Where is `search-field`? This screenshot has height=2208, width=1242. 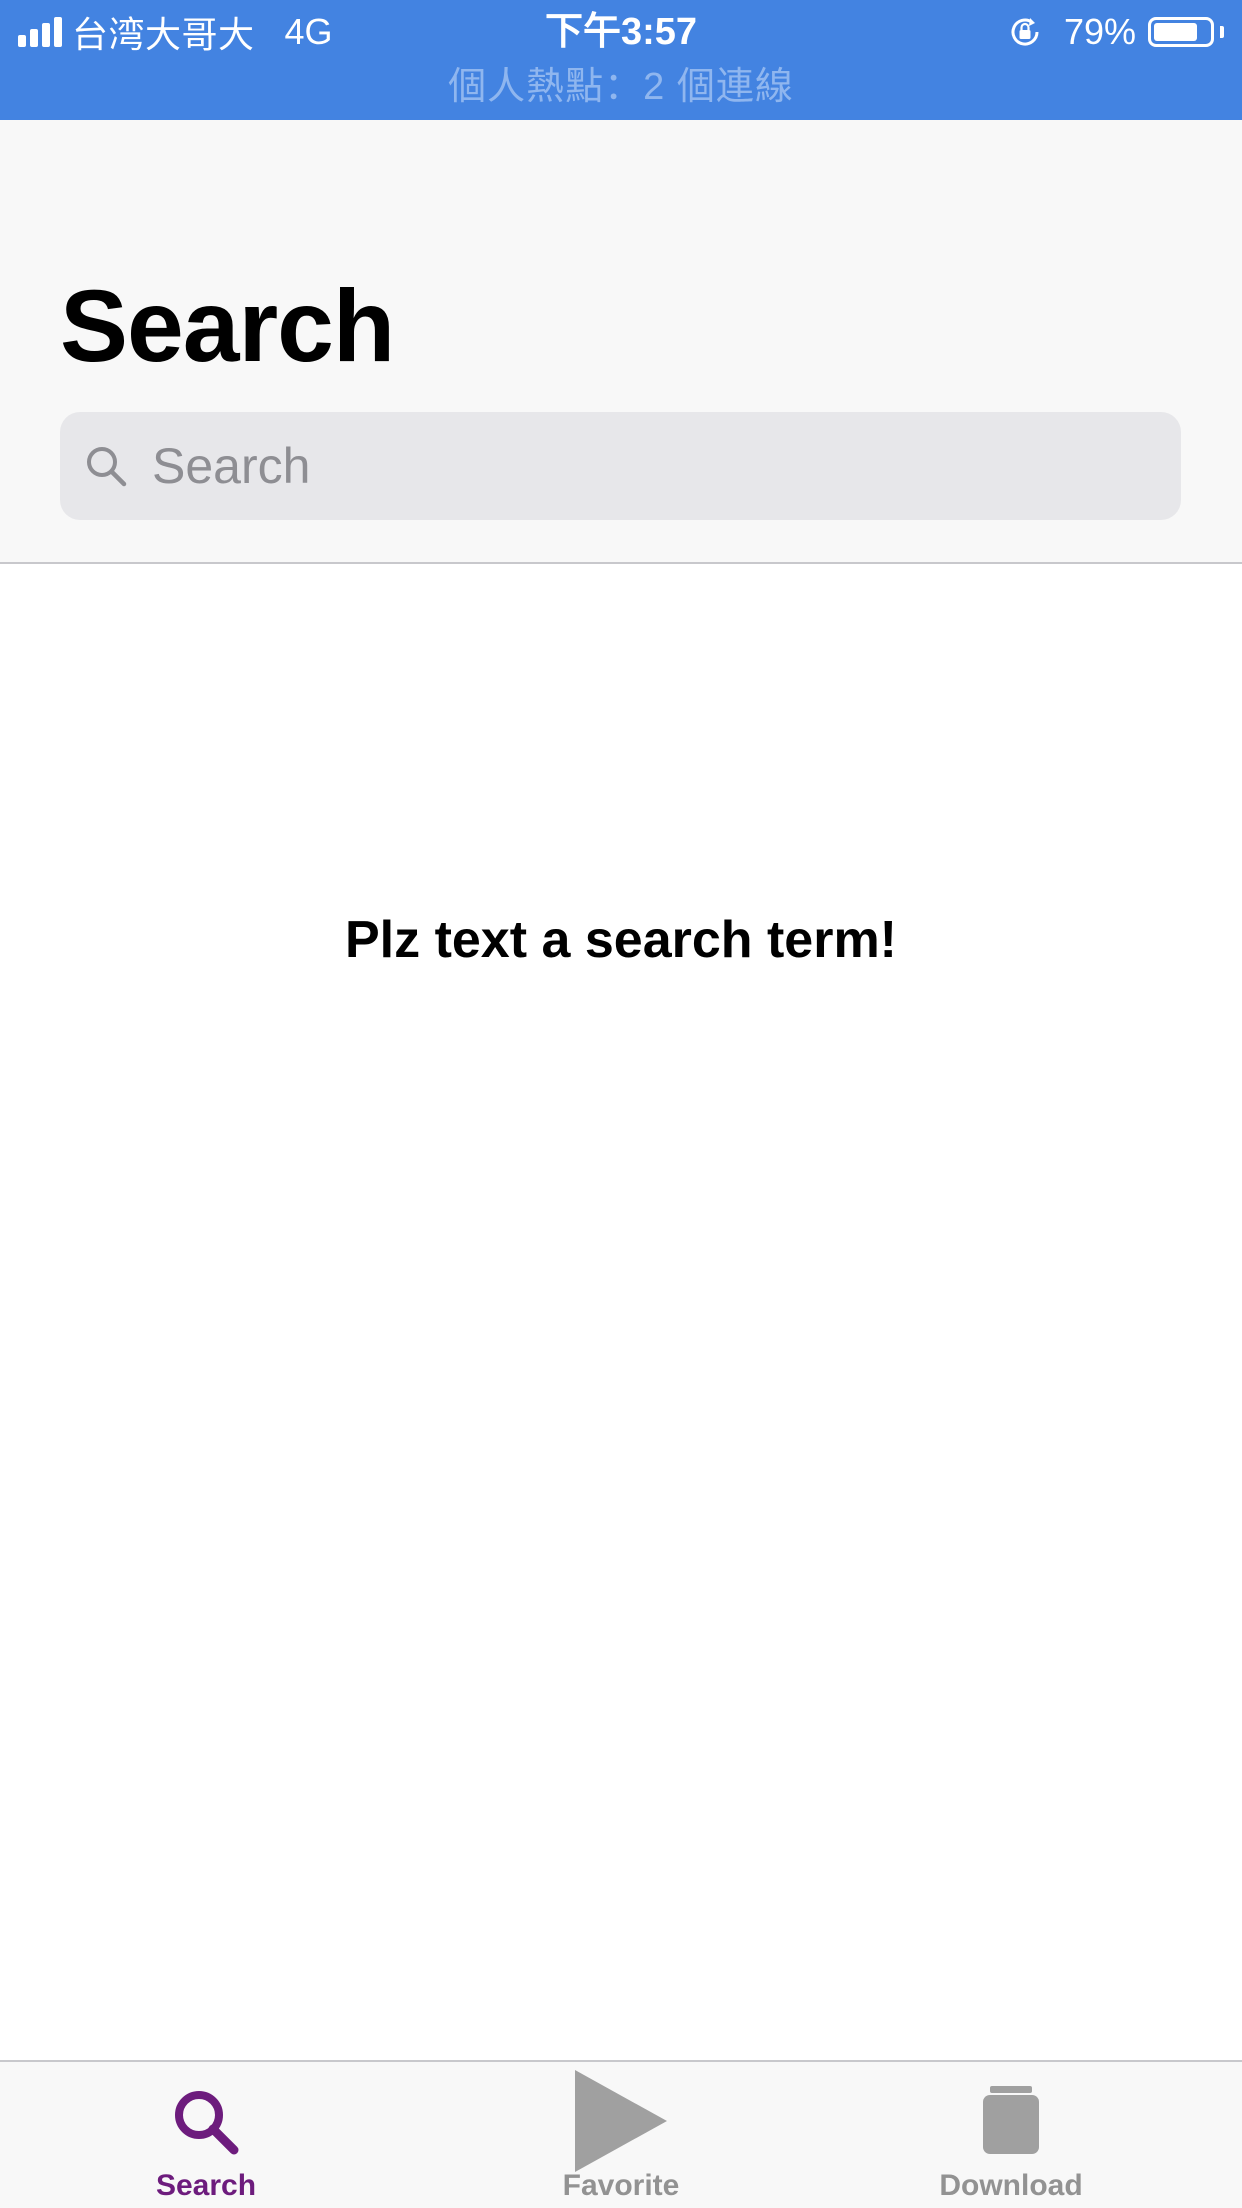 search-field is located at coordinates (620, 466).